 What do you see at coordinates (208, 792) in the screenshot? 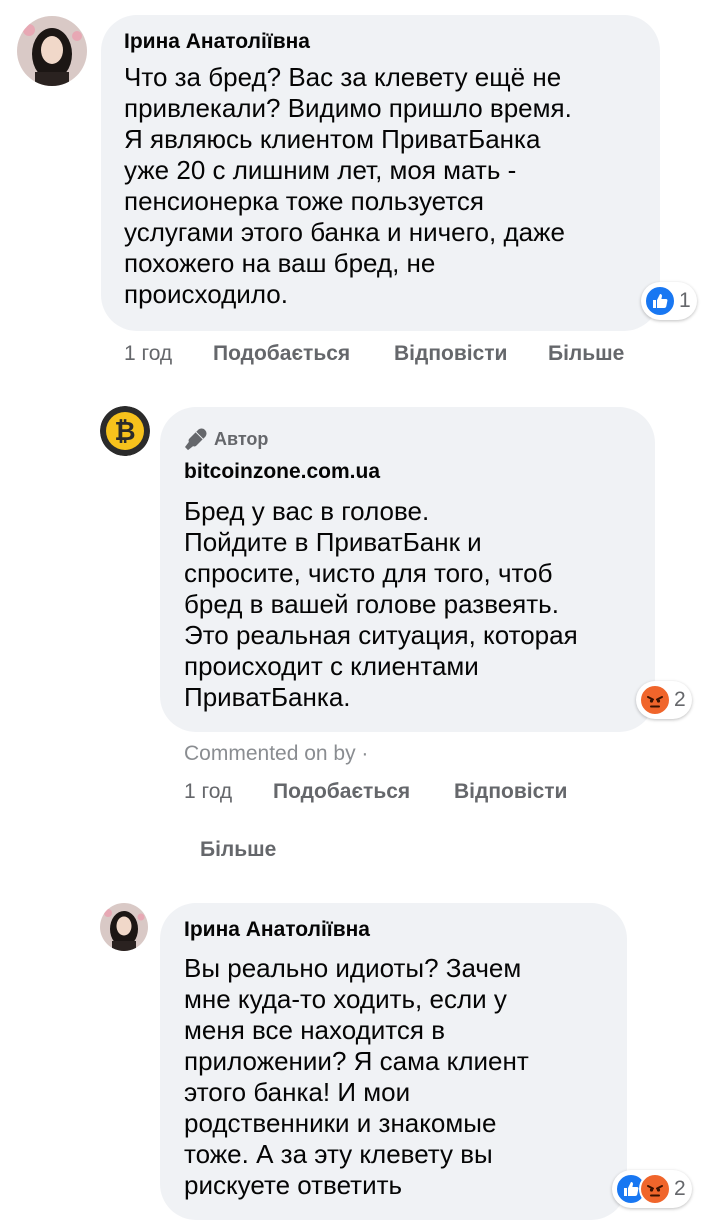
I see `reply-timestamp: 1 год` at bounding box center [208, 792].